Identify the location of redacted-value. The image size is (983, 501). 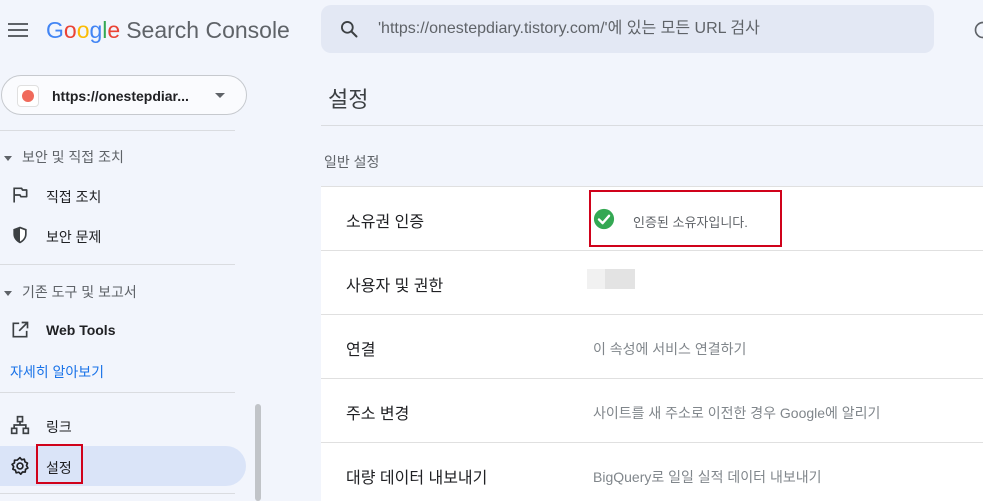
(611, 279).